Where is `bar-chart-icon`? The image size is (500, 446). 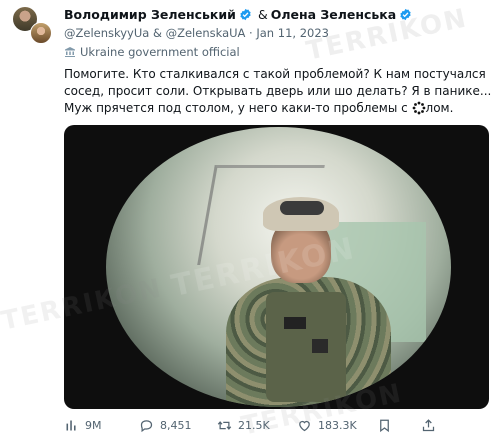
bar-chart-icon is located at coordinates (71, 425).